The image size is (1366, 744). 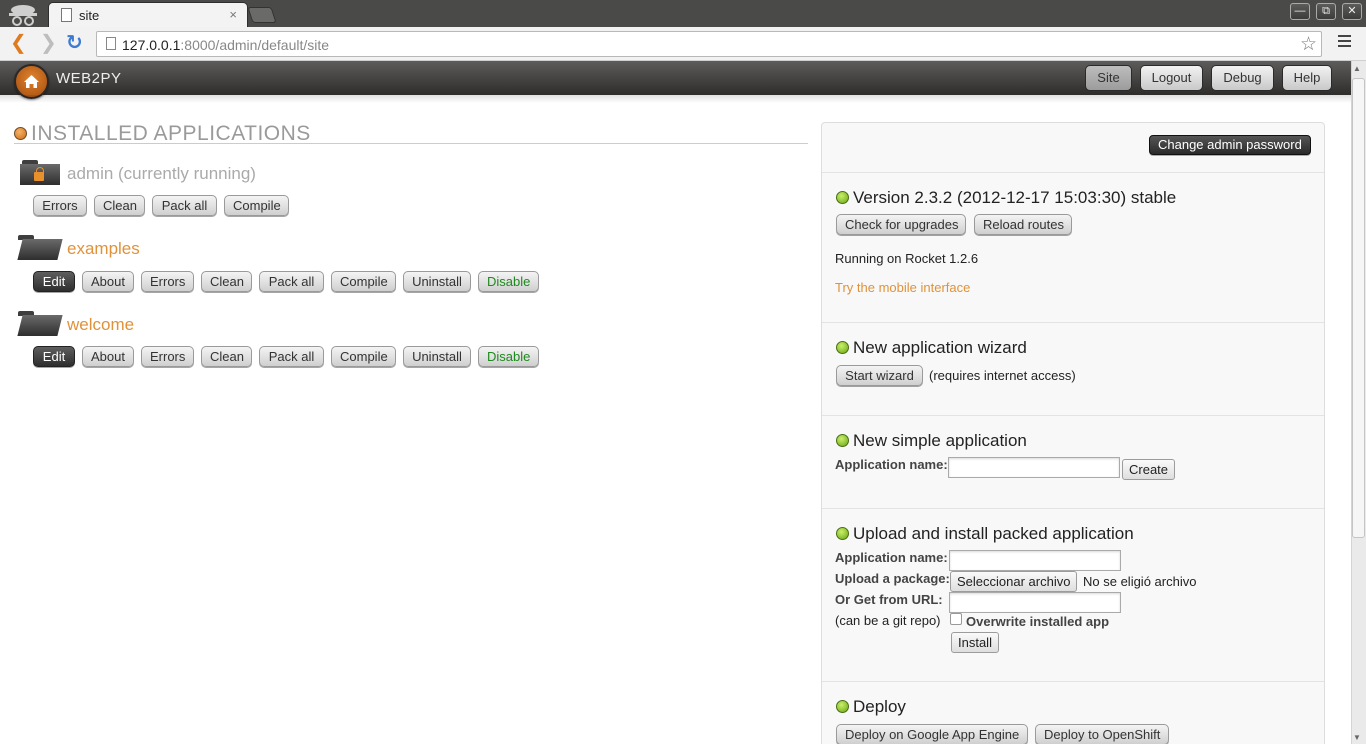 What do you see at coordinates (262, 15) in the screenshot?
I see `new-tab-button` at bounding box center [262, 15].